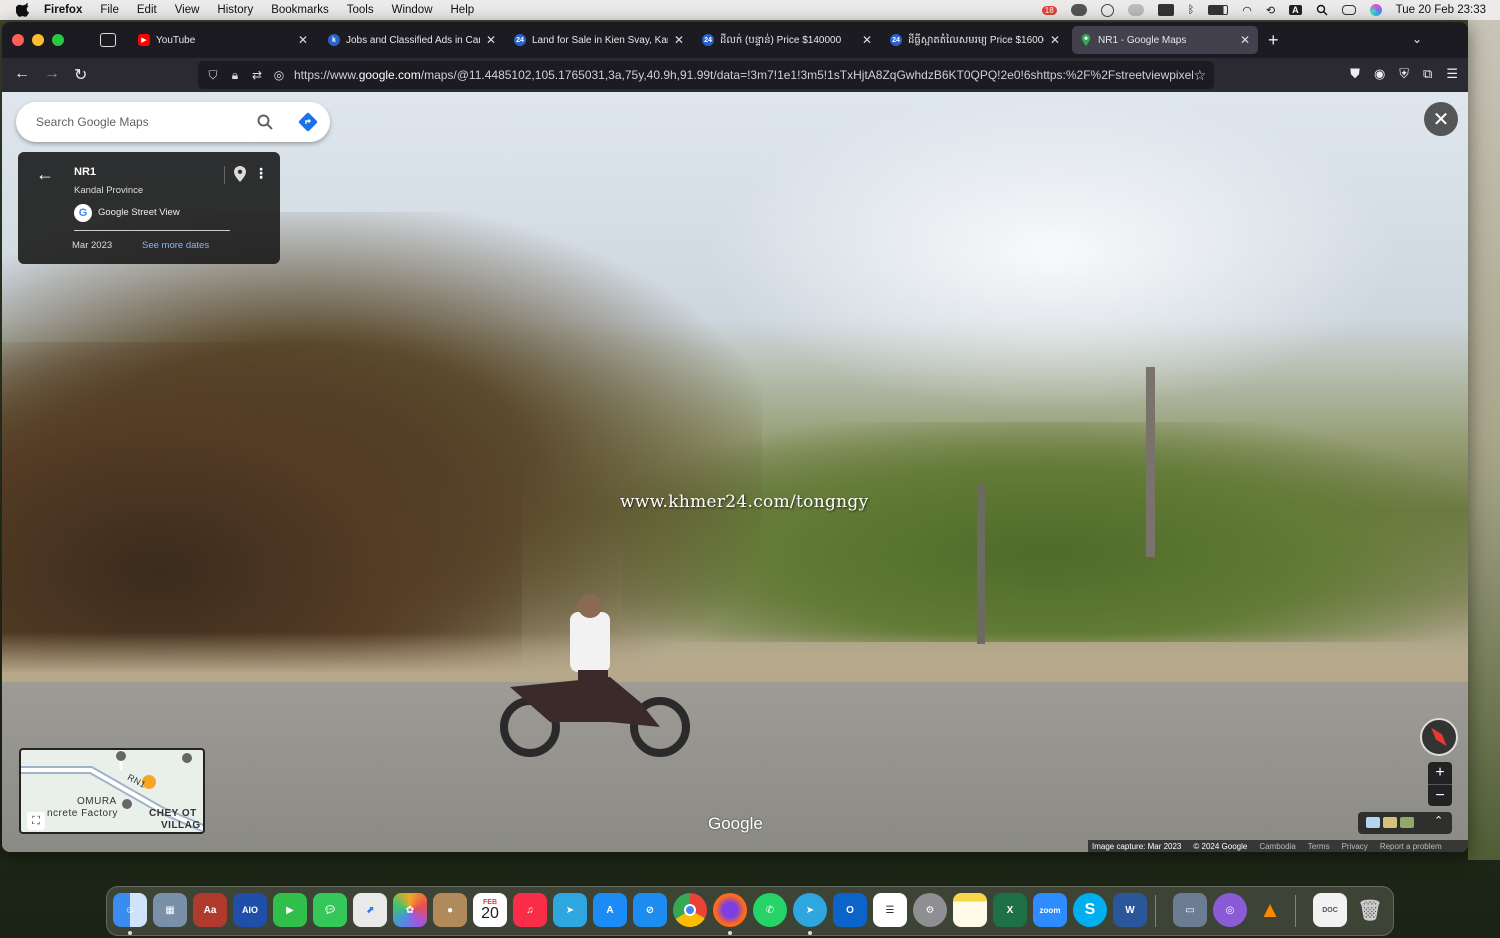  I want to click on tab-overview-icon, so click(108, 40).